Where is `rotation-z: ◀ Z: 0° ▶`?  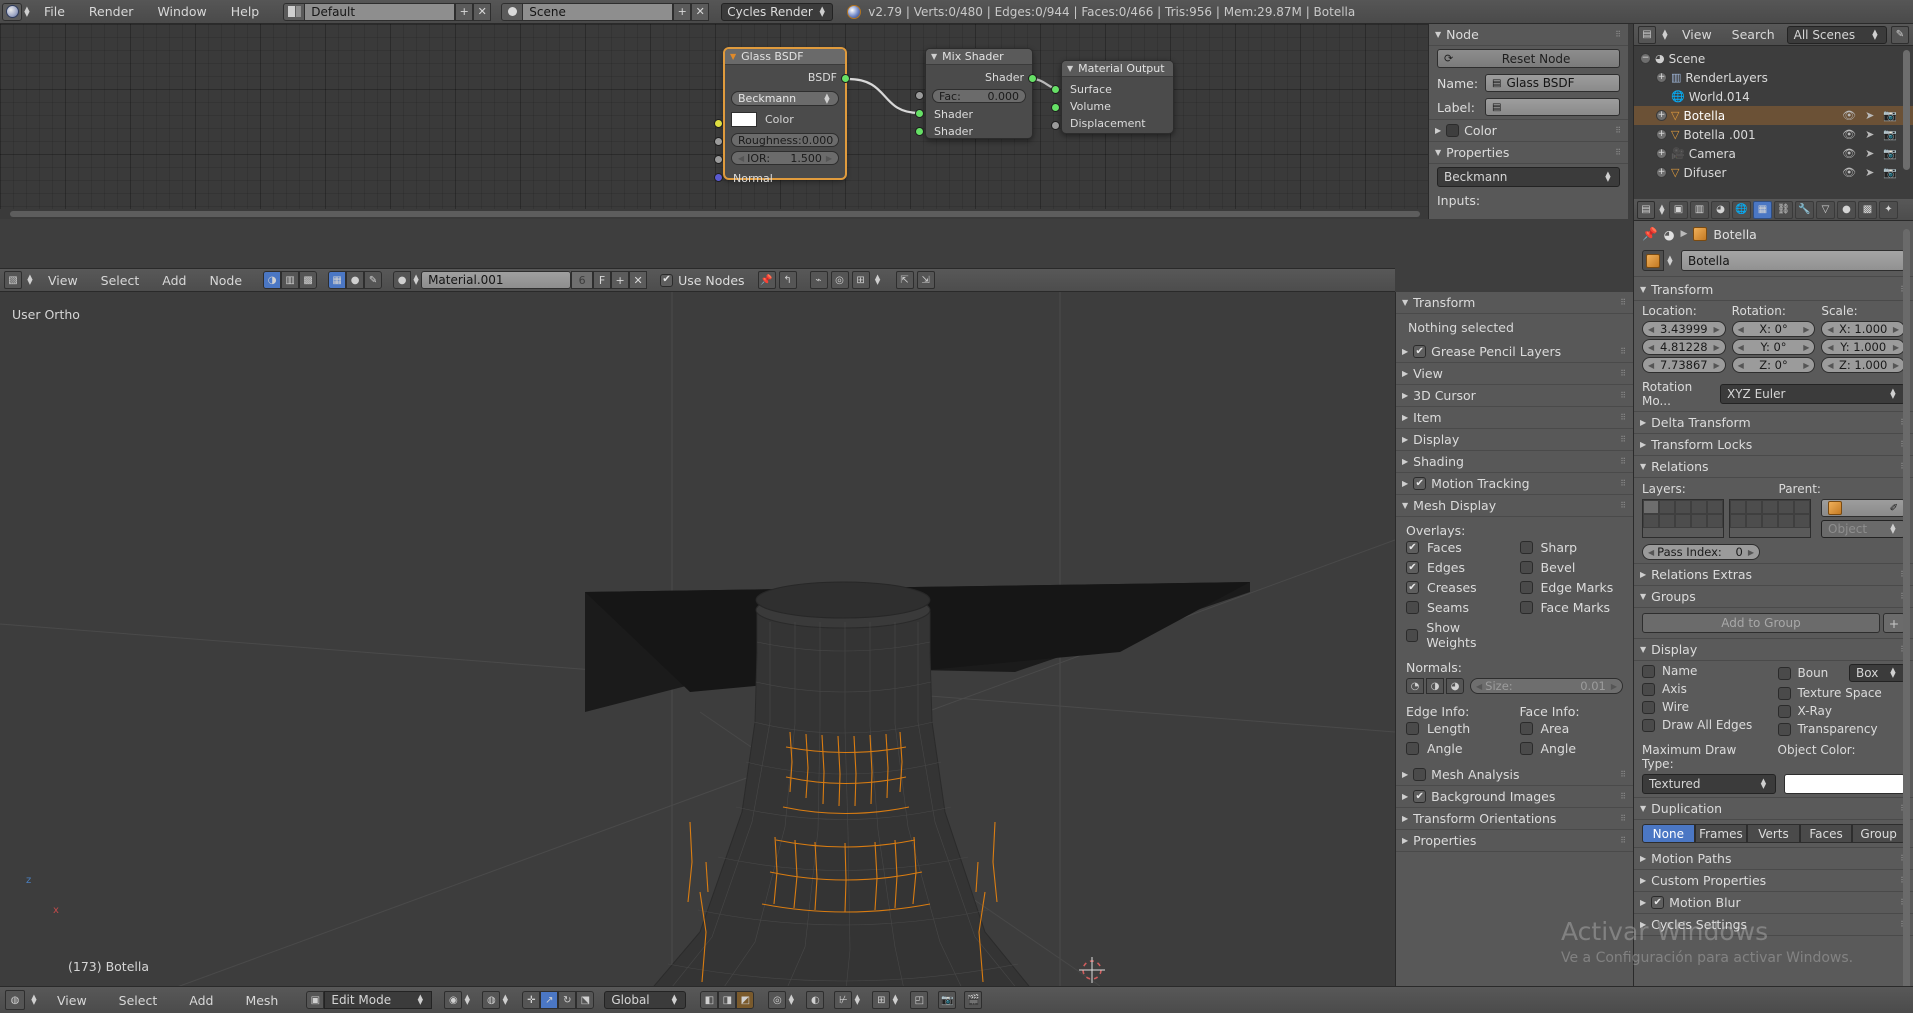 rotation-z: ◀ Z: 0° ▶ is located at coordinates (1773, 365).